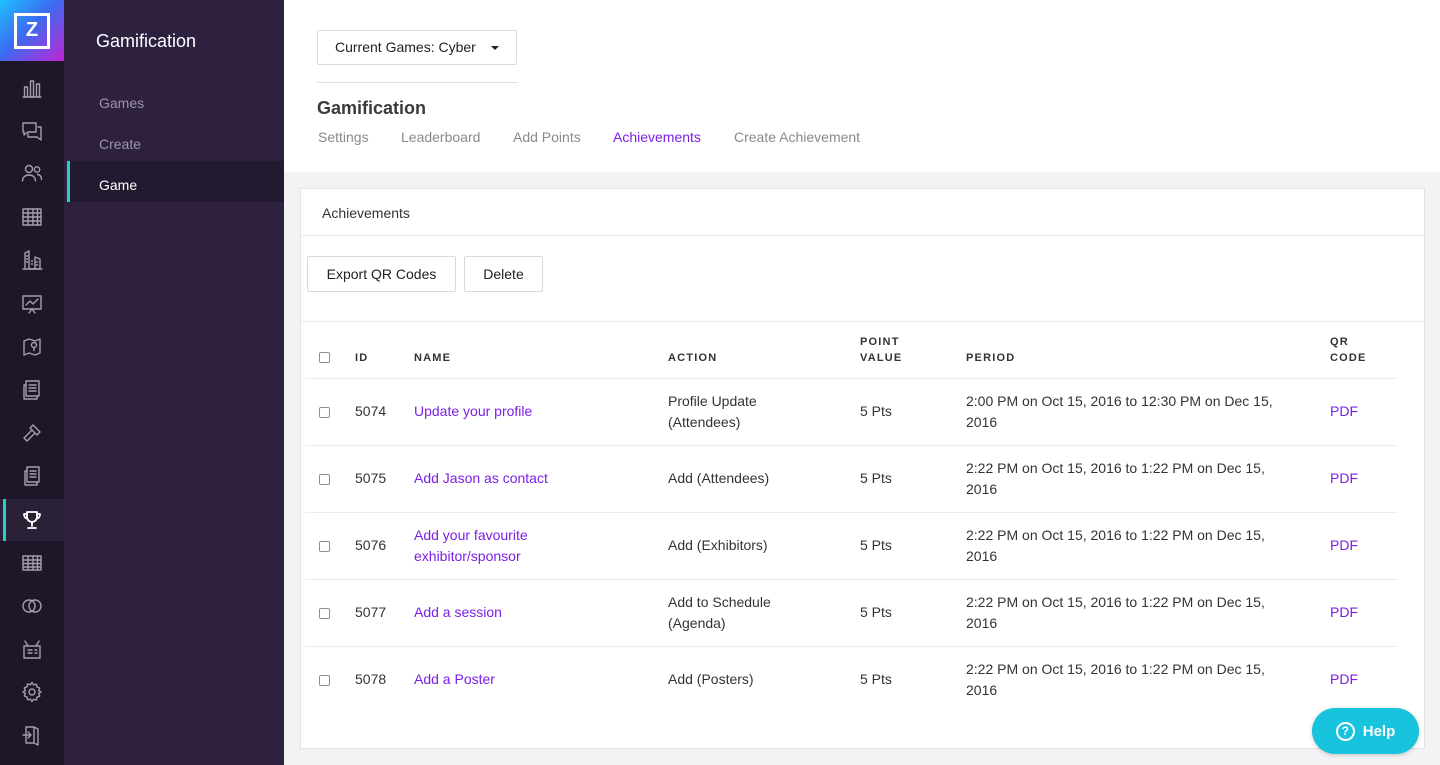  I want to click on tab-leaderboard: Leaderboard, so click(440, 137).